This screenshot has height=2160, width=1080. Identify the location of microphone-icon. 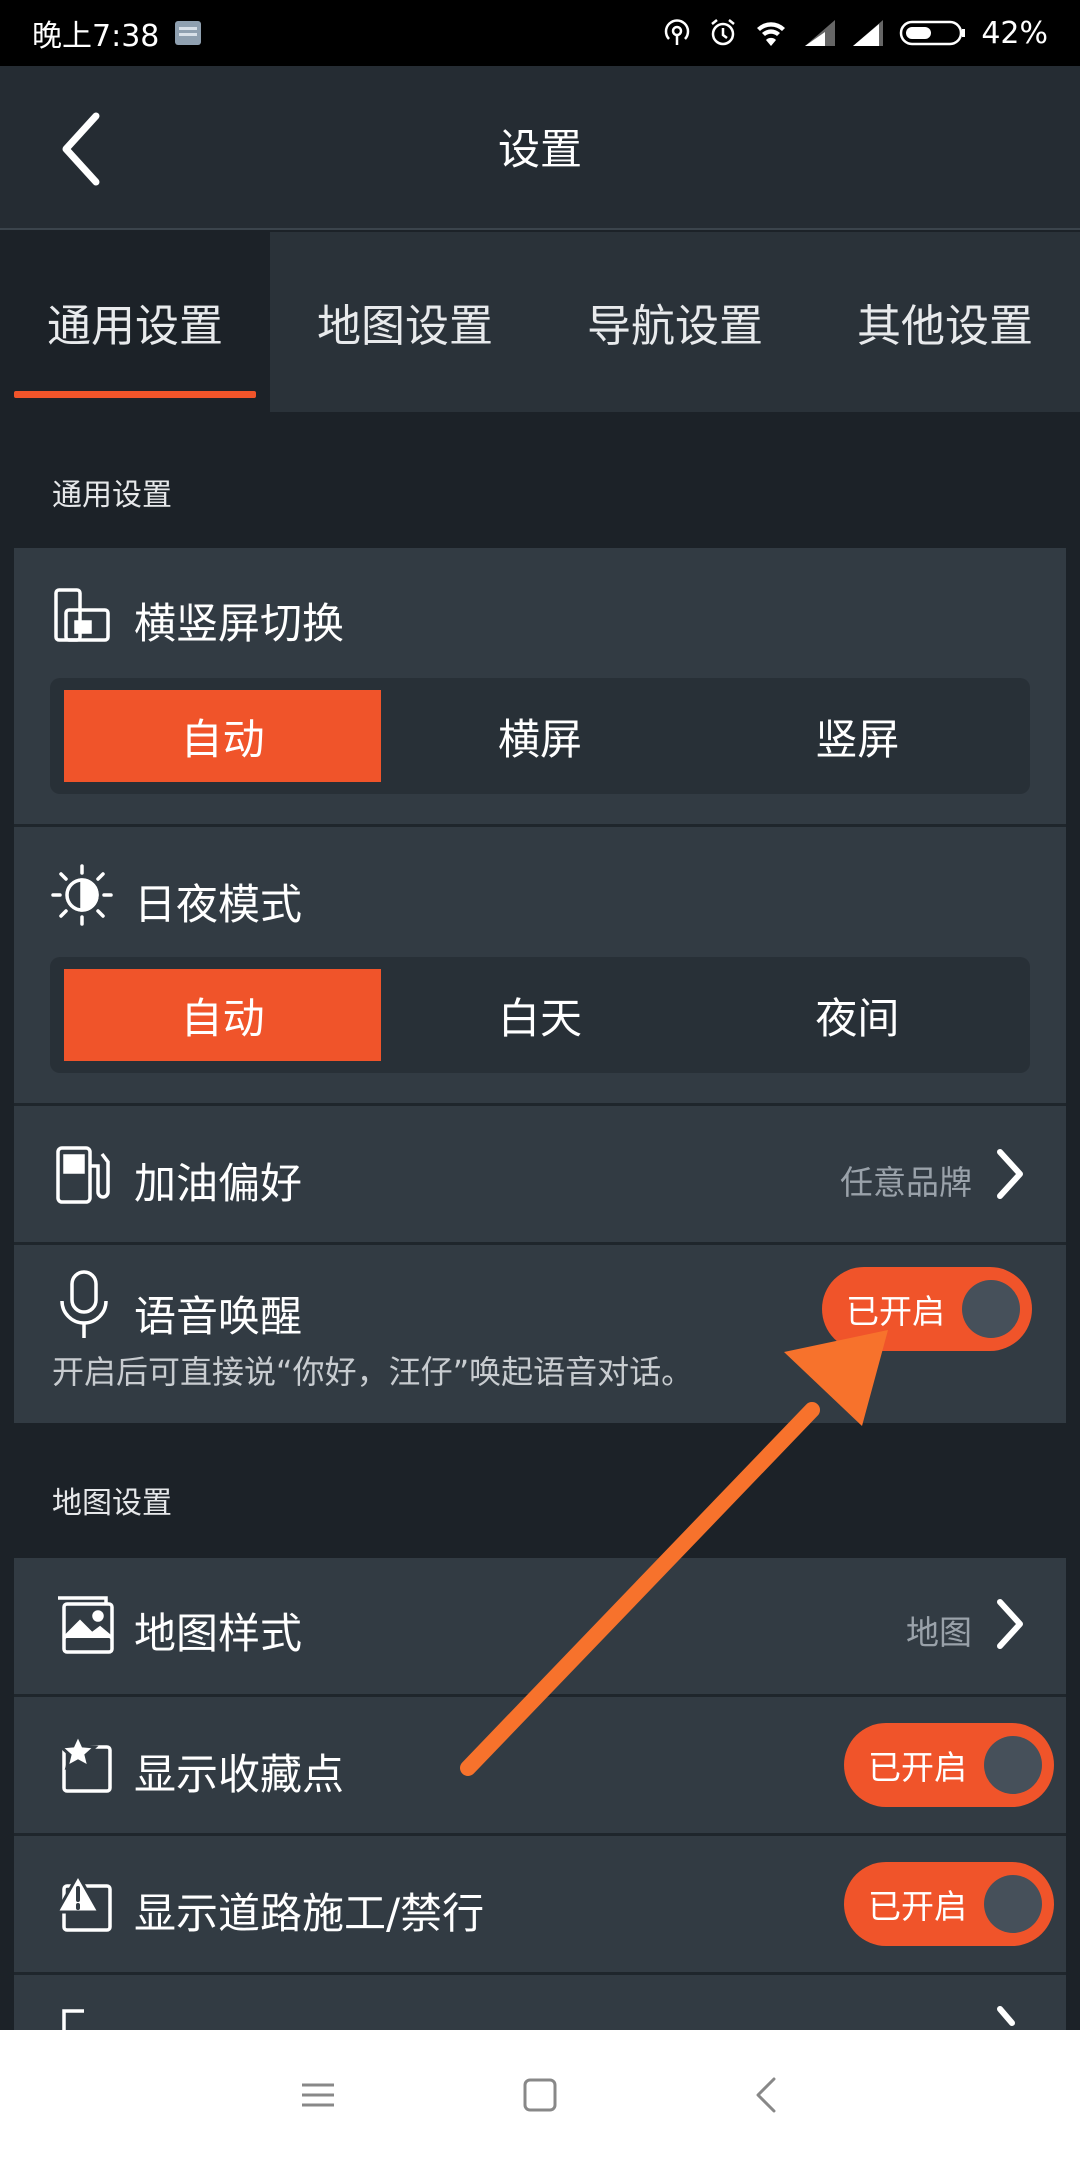
(84, 1307).